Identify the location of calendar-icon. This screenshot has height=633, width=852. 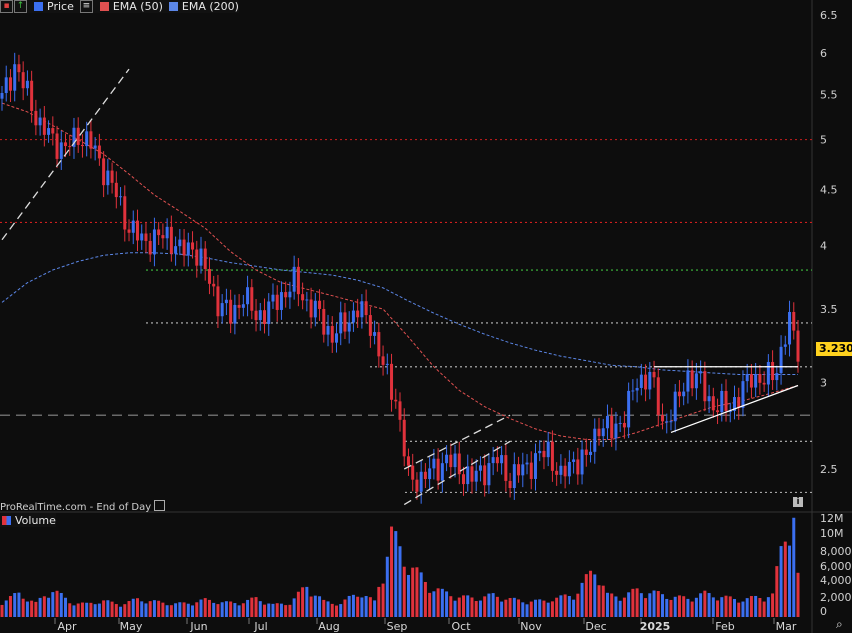
(160, 505).